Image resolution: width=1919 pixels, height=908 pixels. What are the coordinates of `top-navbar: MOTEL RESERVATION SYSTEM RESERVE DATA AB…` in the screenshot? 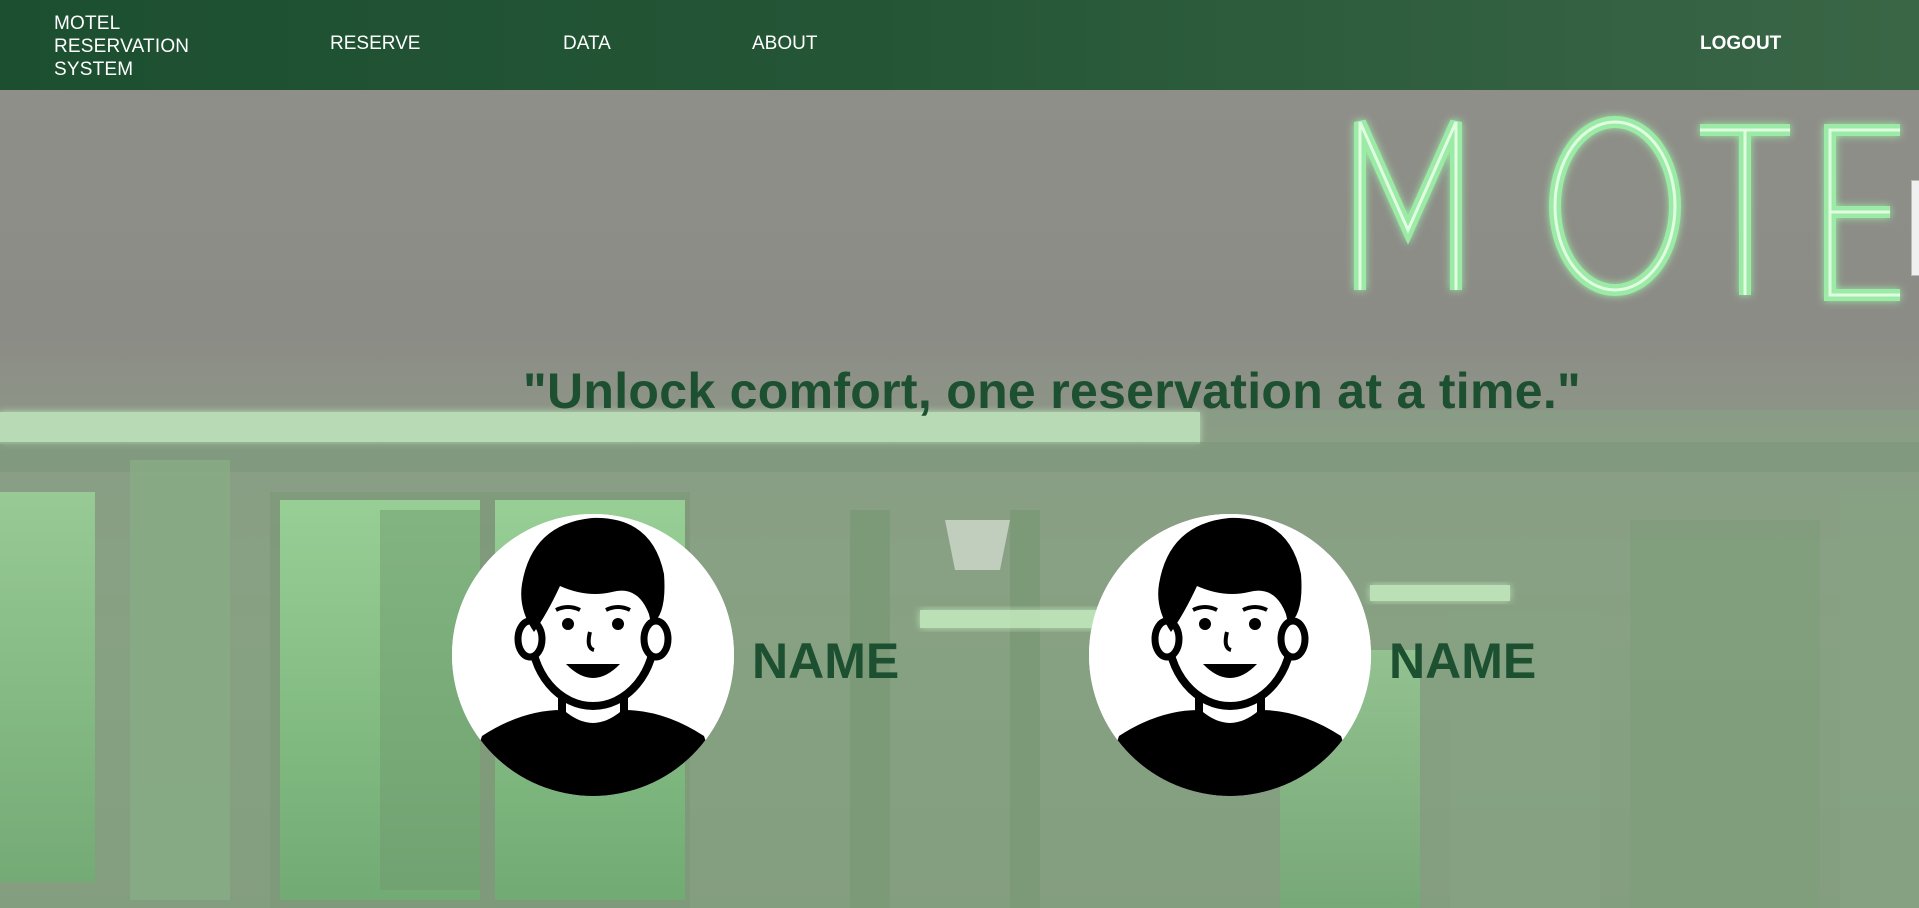 It's located at (959, 45).